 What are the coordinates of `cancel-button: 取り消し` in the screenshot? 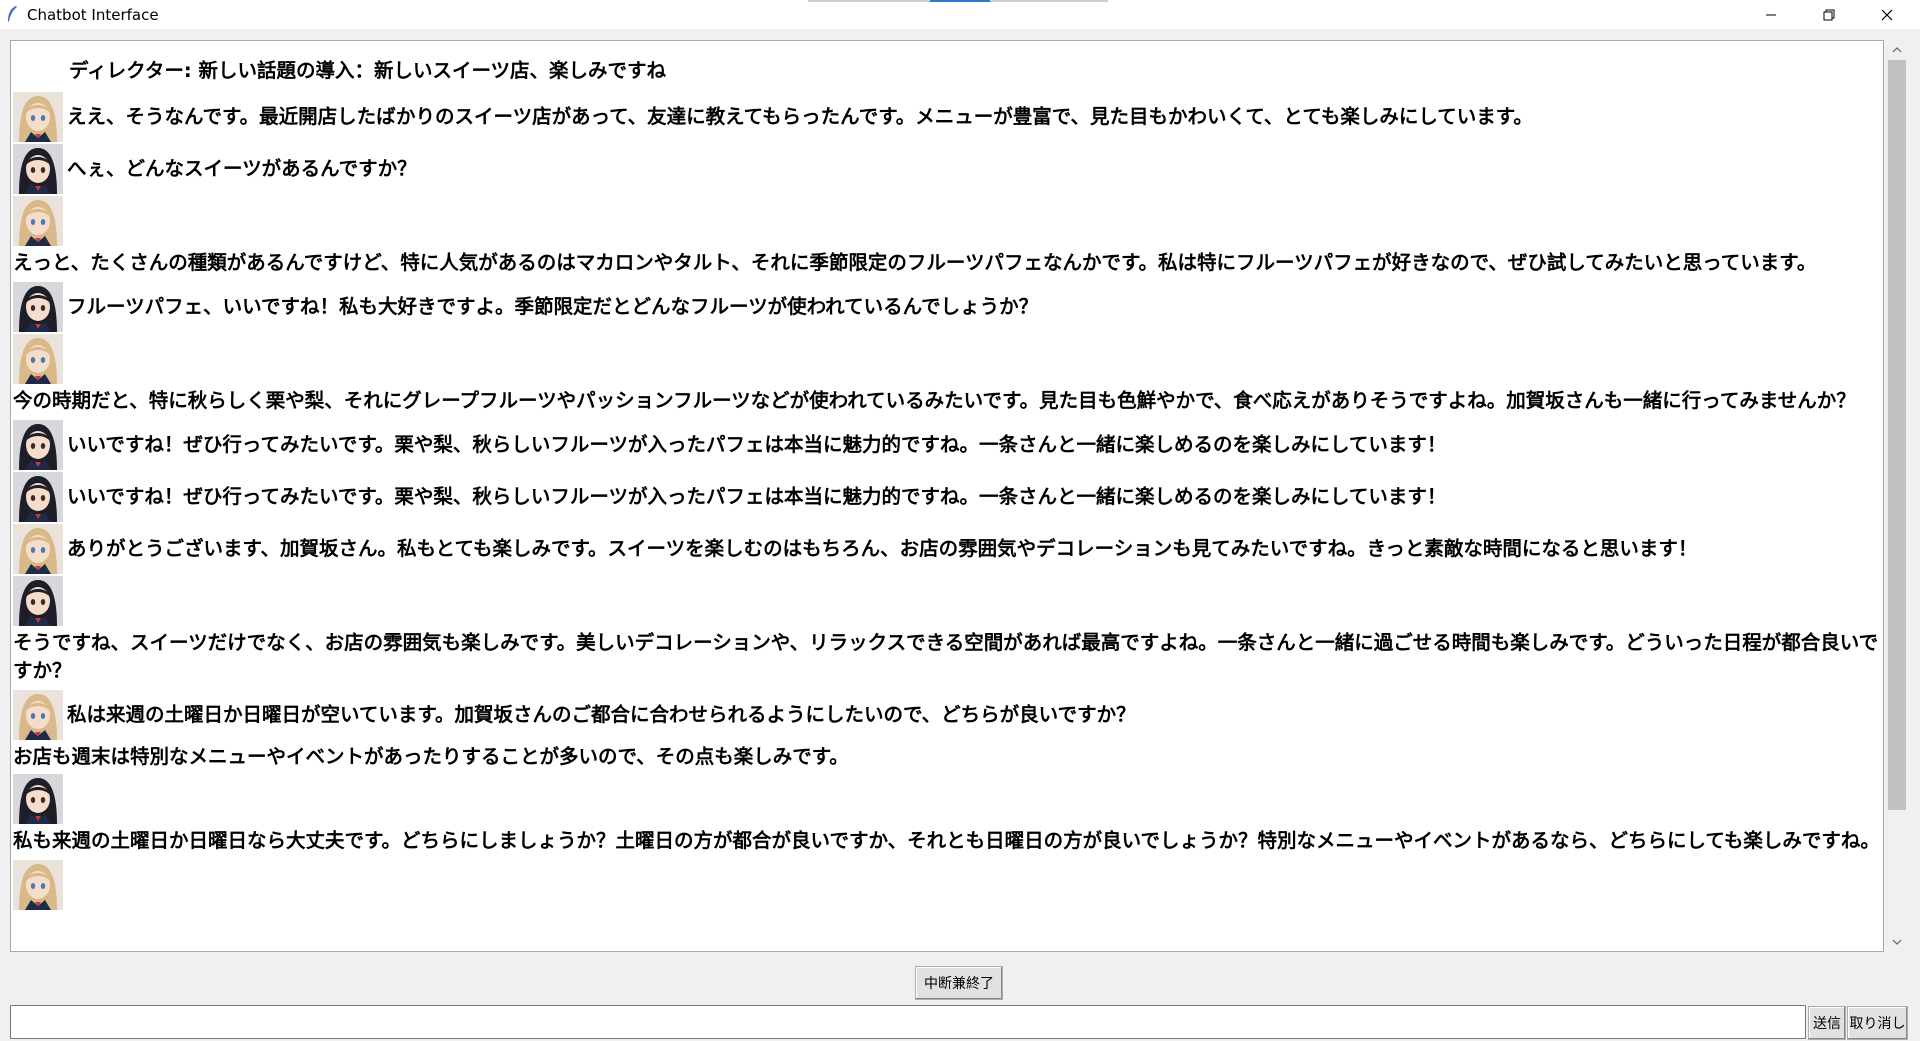 It's located at (1877, 1023).